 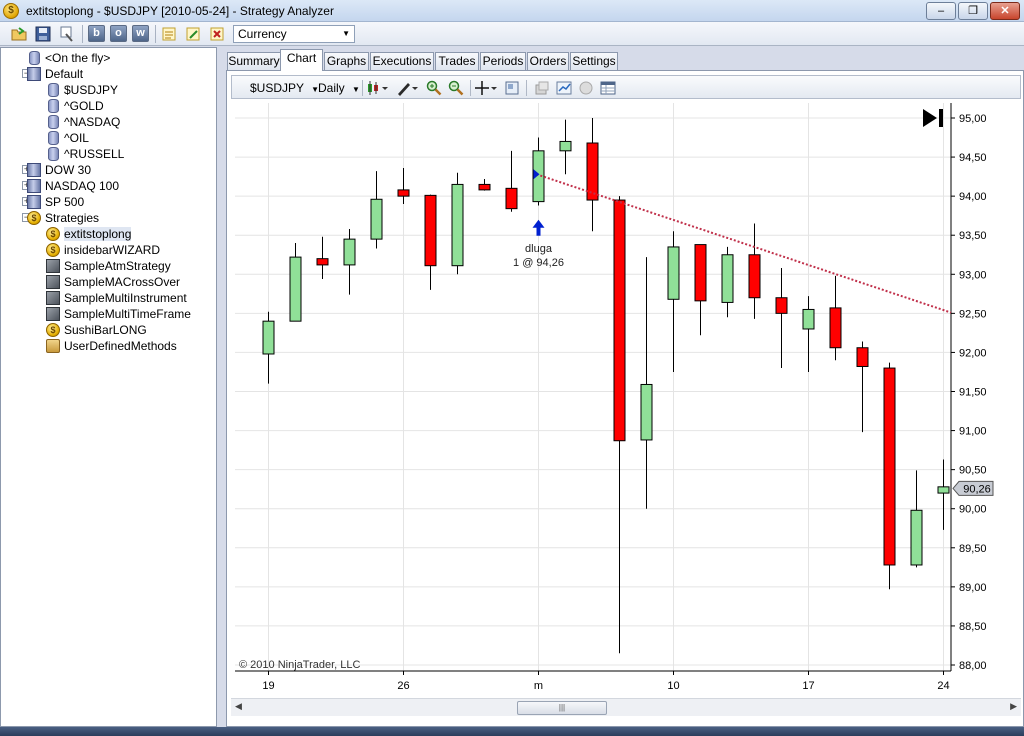 I want to click on tree-item: −Default, so click(x=52, y=74).